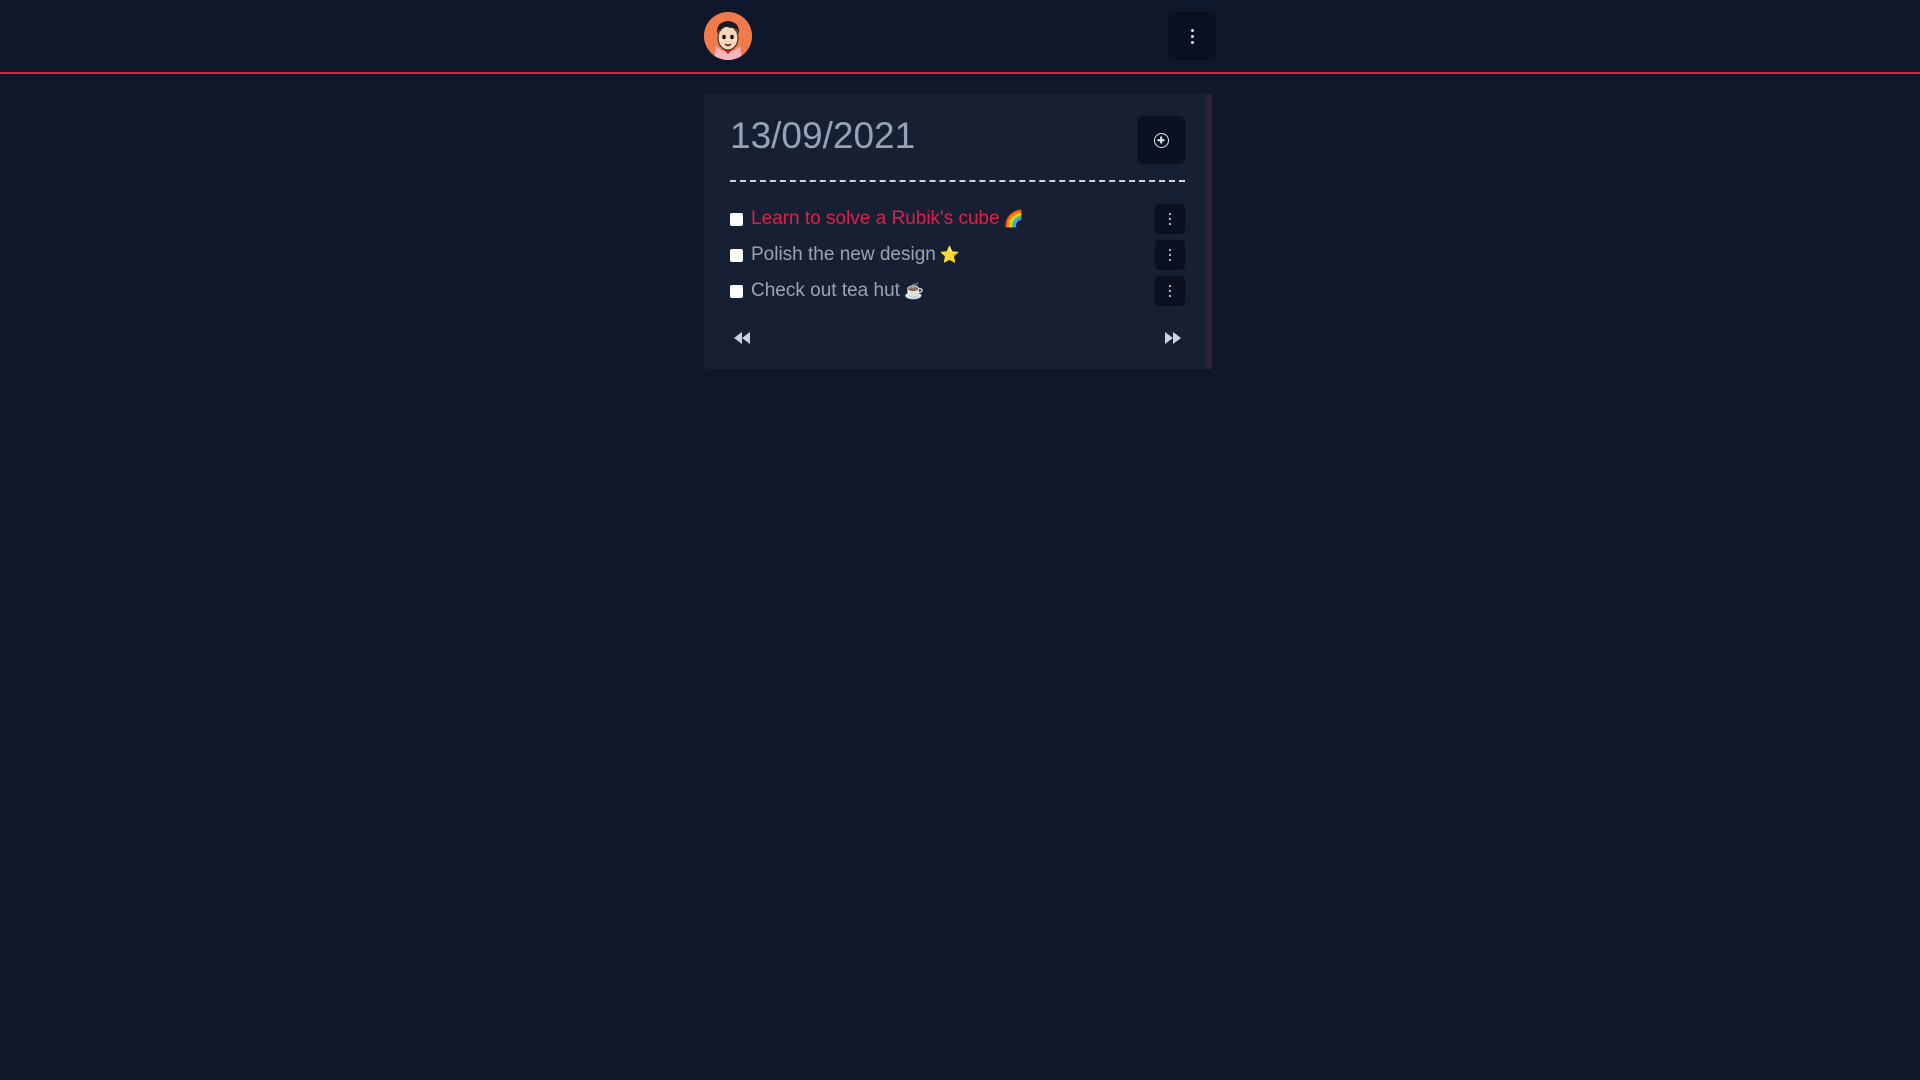  What do you see at coordinates (913, 291) in the screenshot?
I see `hot-beverage-emoji-icon: ☕` at bounding box center [913, 291].